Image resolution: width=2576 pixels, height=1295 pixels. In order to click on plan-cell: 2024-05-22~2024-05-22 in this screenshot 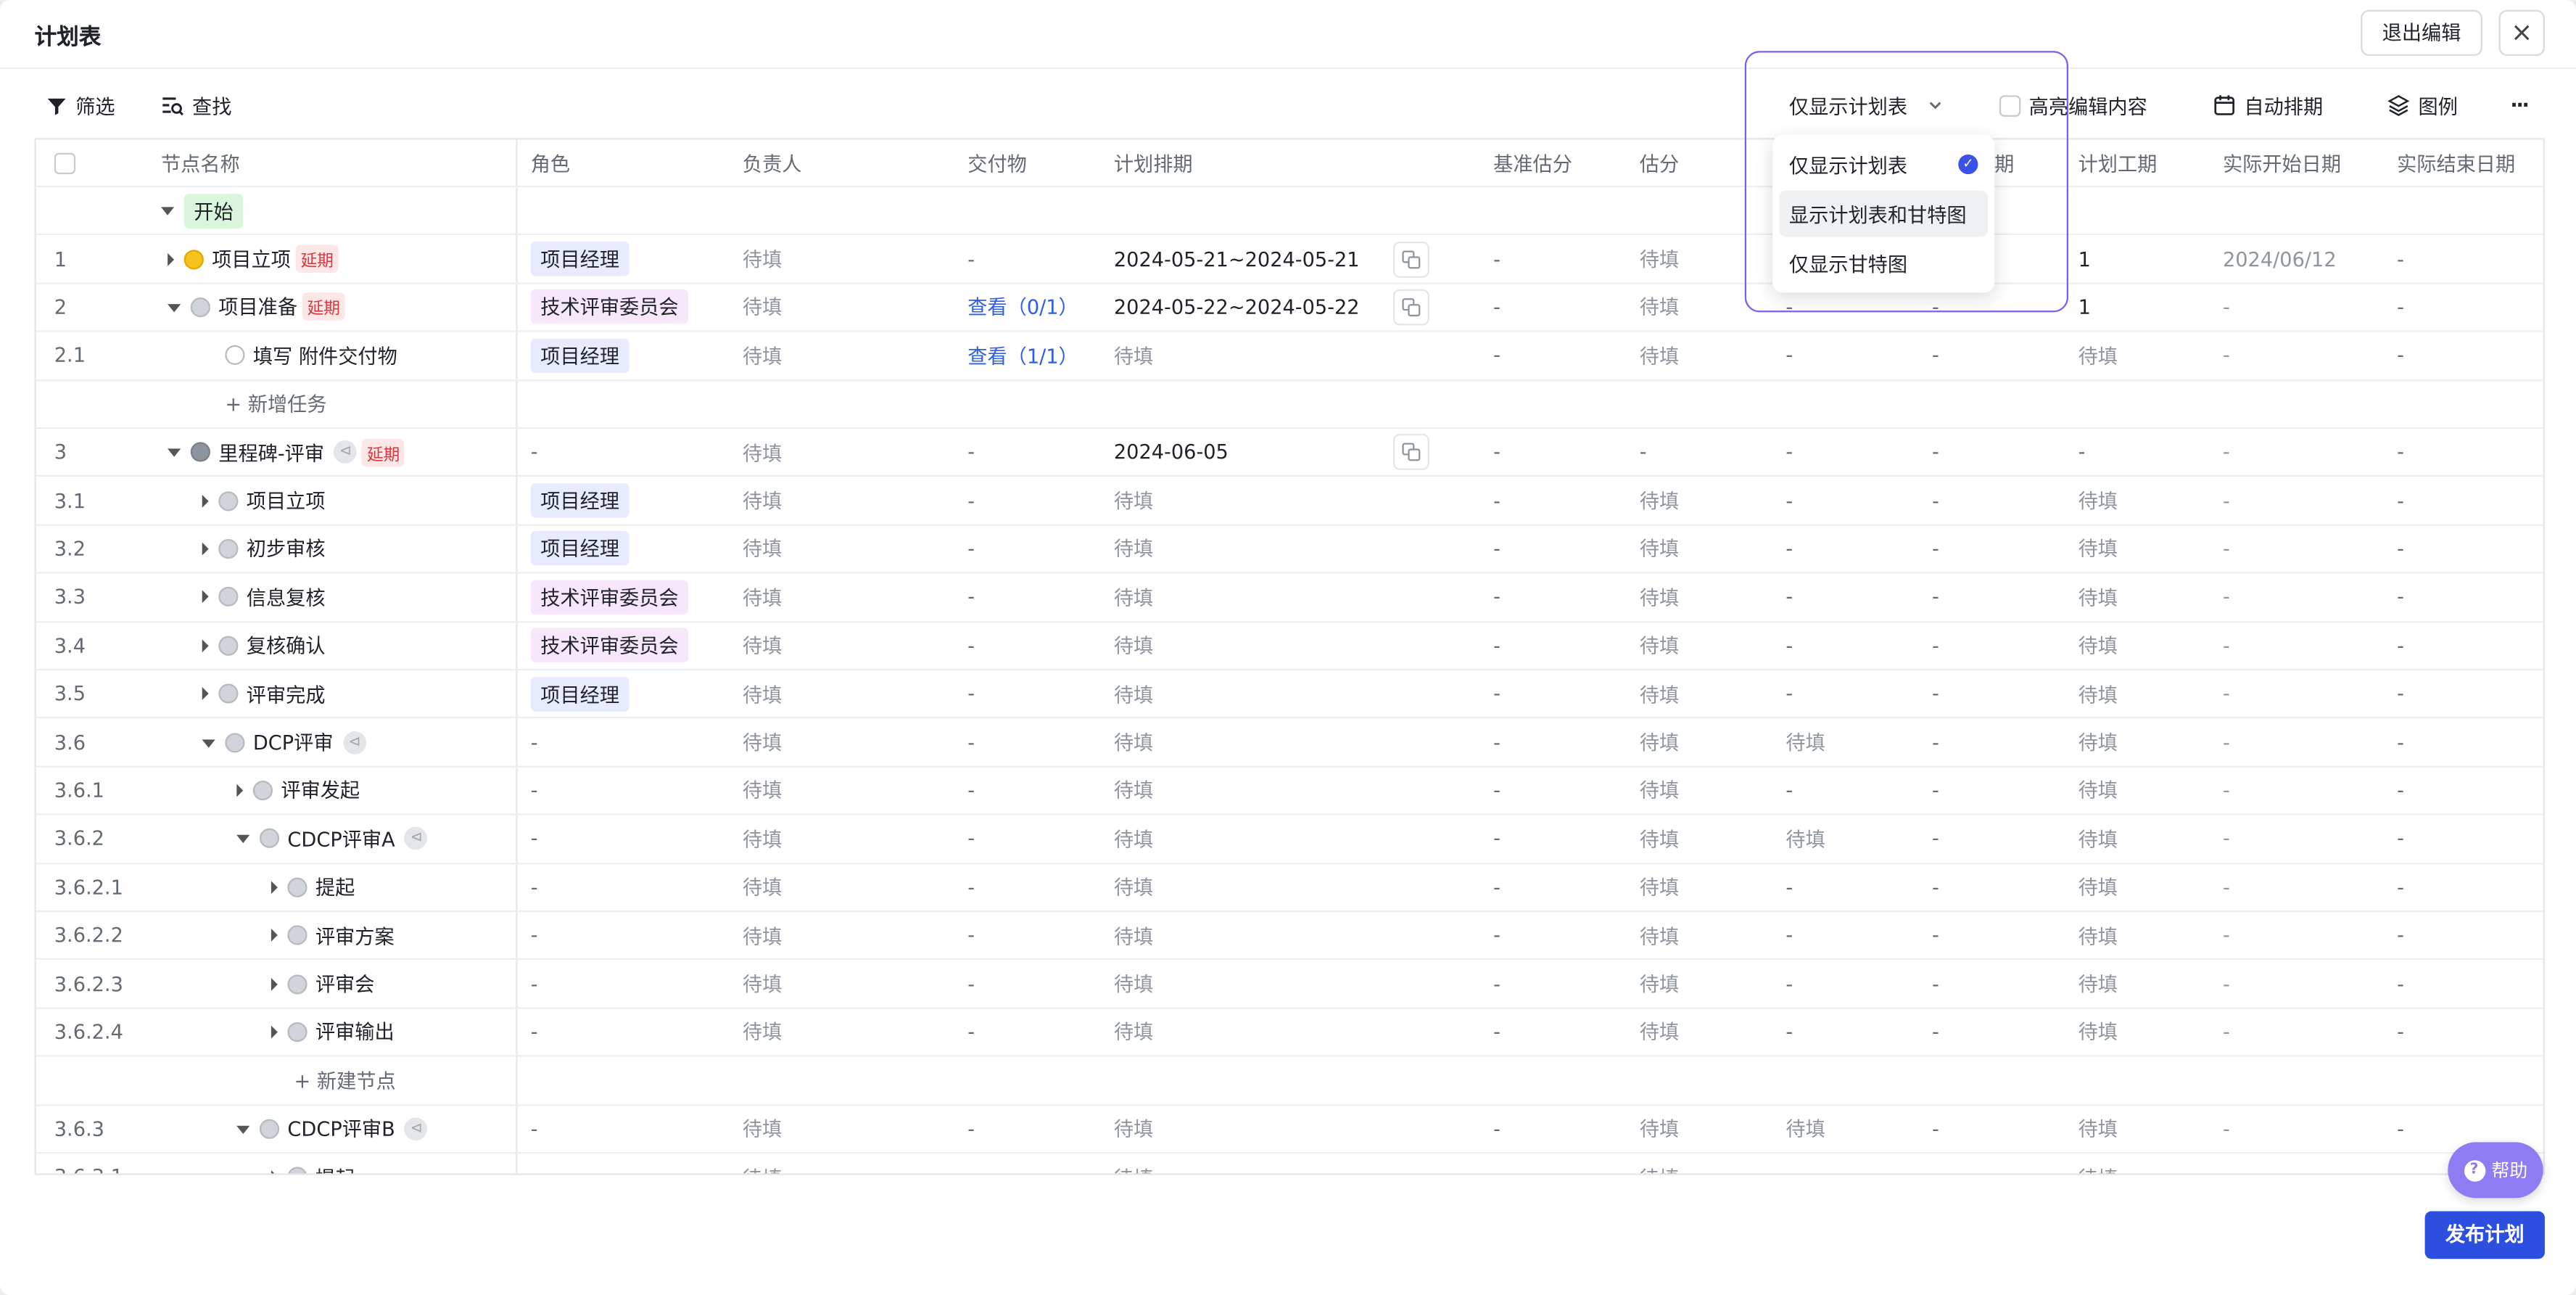, I will do `click(1277, 307)`.